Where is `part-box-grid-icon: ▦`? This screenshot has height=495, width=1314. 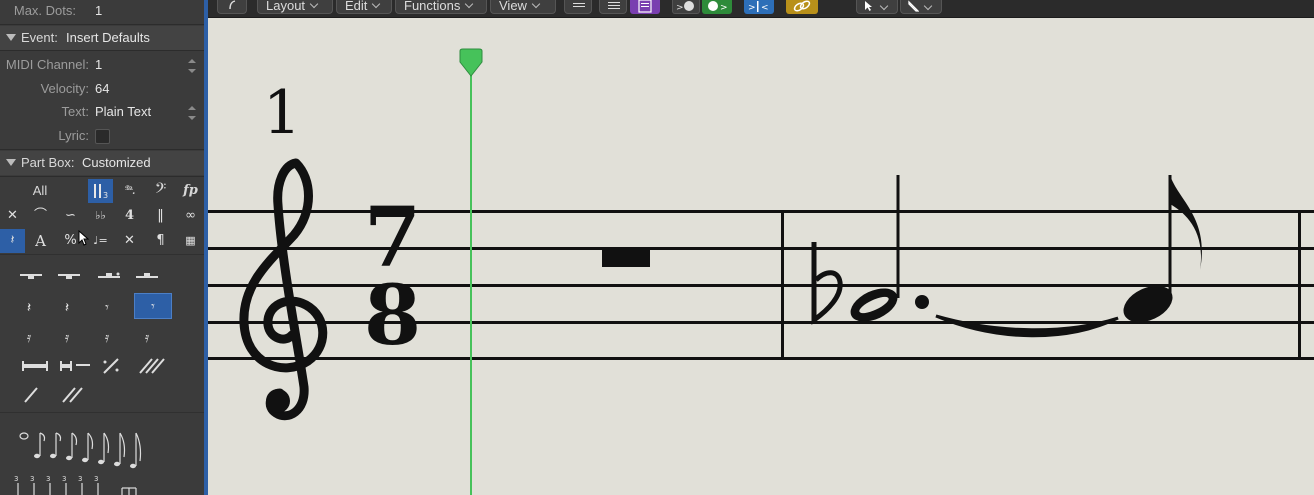
part-box-grid-icon: ▦ is located at coordinates (190, 241).